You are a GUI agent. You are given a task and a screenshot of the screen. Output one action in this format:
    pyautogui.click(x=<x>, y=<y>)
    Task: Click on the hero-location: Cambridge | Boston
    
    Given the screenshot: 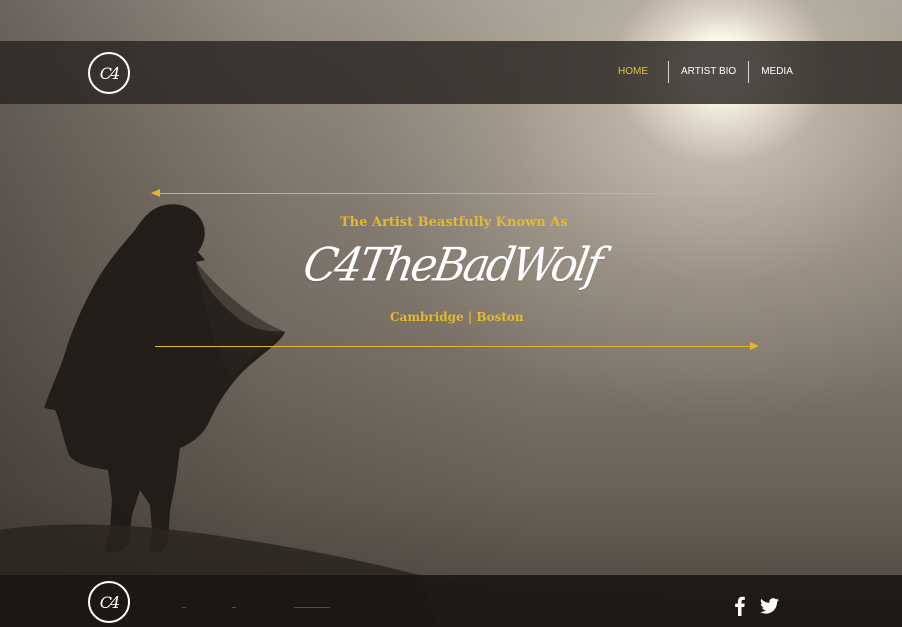 What is the action you would take?
    pyautogui.click(x=457, y=317)
    